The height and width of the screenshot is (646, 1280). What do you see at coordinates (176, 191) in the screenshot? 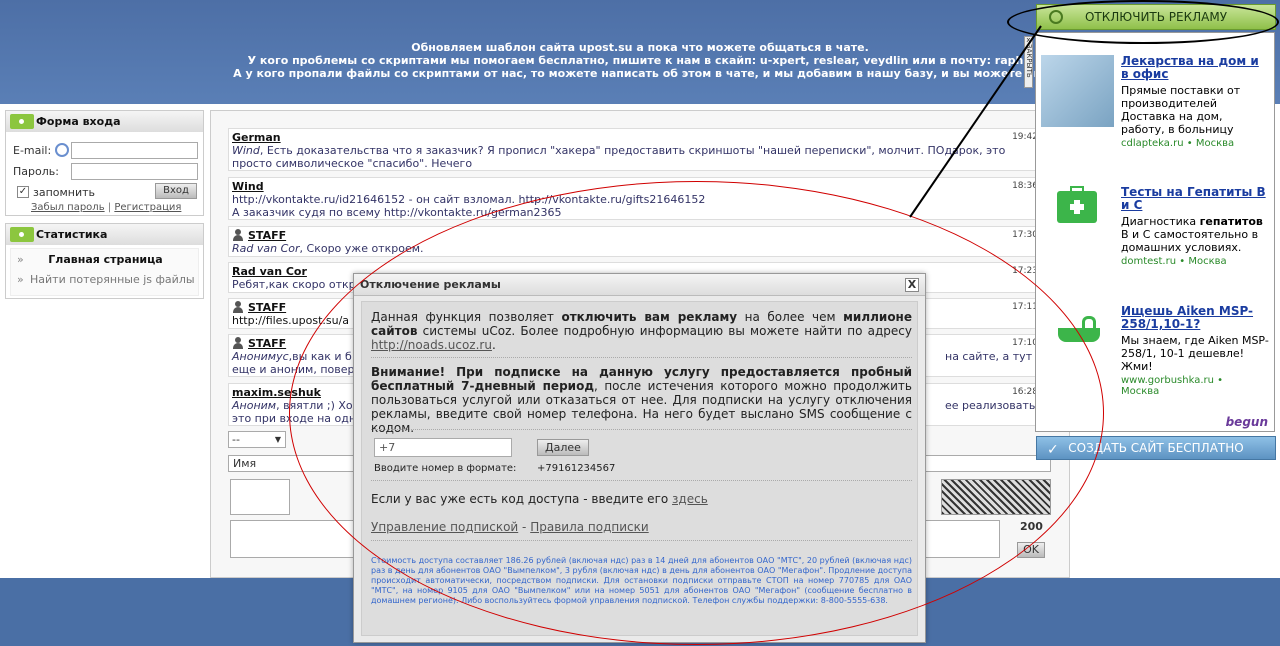
I see `login-button: Вход` at bounding box center [176, 191].